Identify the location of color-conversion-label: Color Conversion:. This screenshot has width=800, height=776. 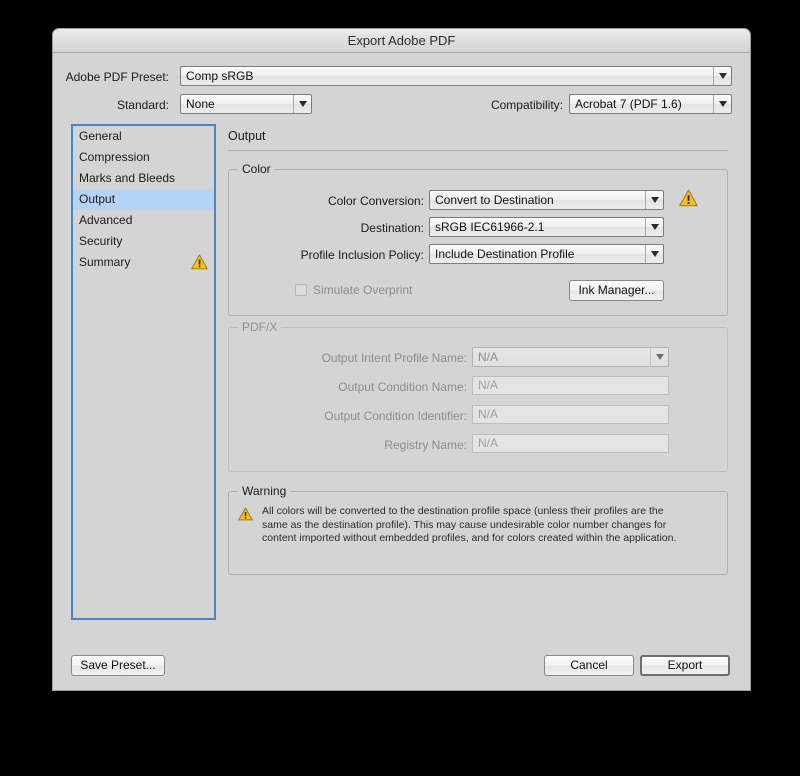
(375, 201).